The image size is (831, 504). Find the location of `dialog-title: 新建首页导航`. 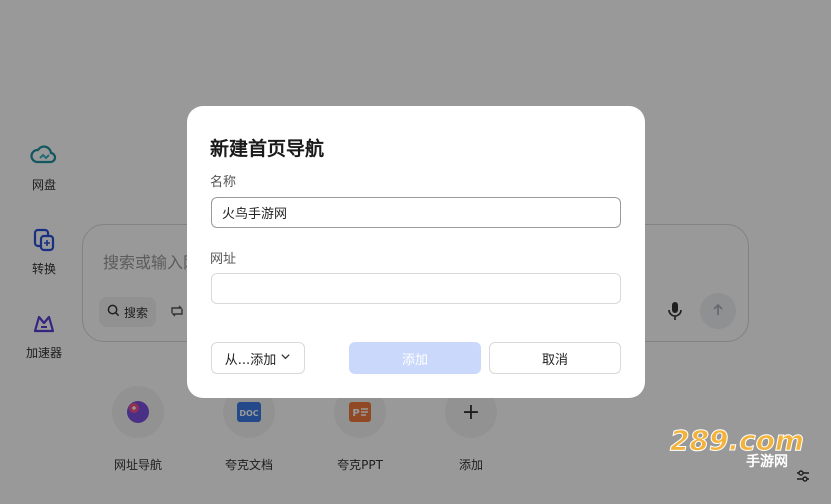

dialog-title: 新建首页导航 is located at coordinates (267, 149).